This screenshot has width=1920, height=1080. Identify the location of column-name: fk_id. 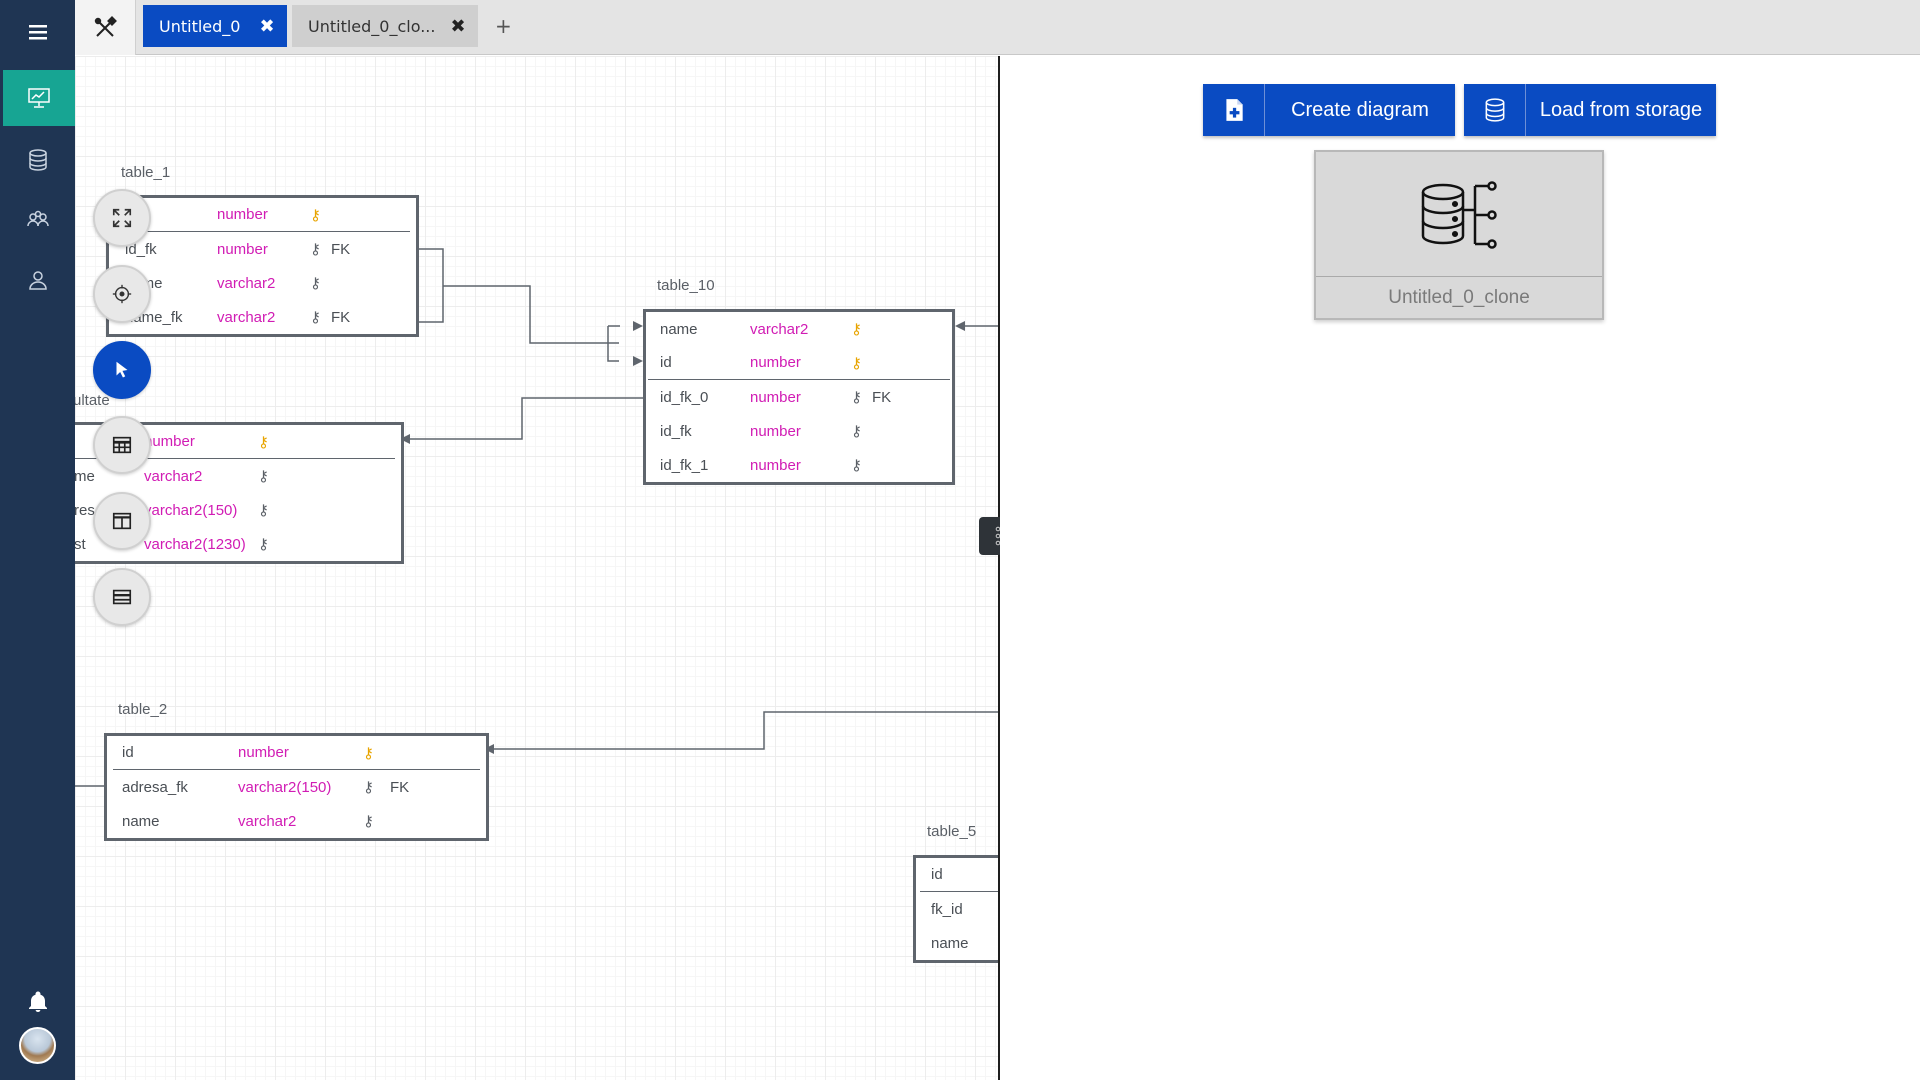
(947, 909).